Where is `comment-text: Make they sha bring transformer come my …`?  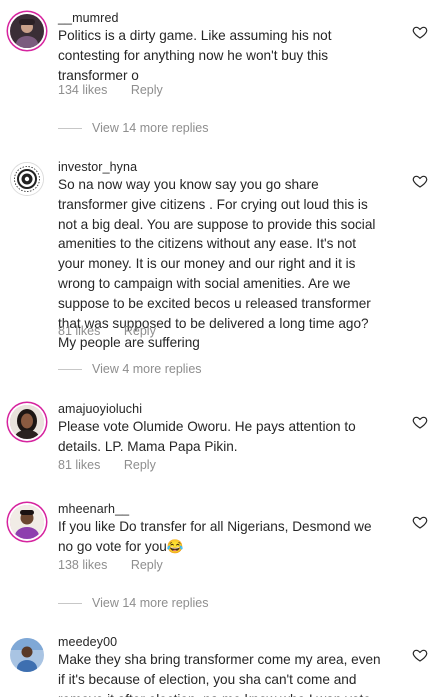 comment-text: Make they sha bring transformer come my … is located at coordinates (219, 674).